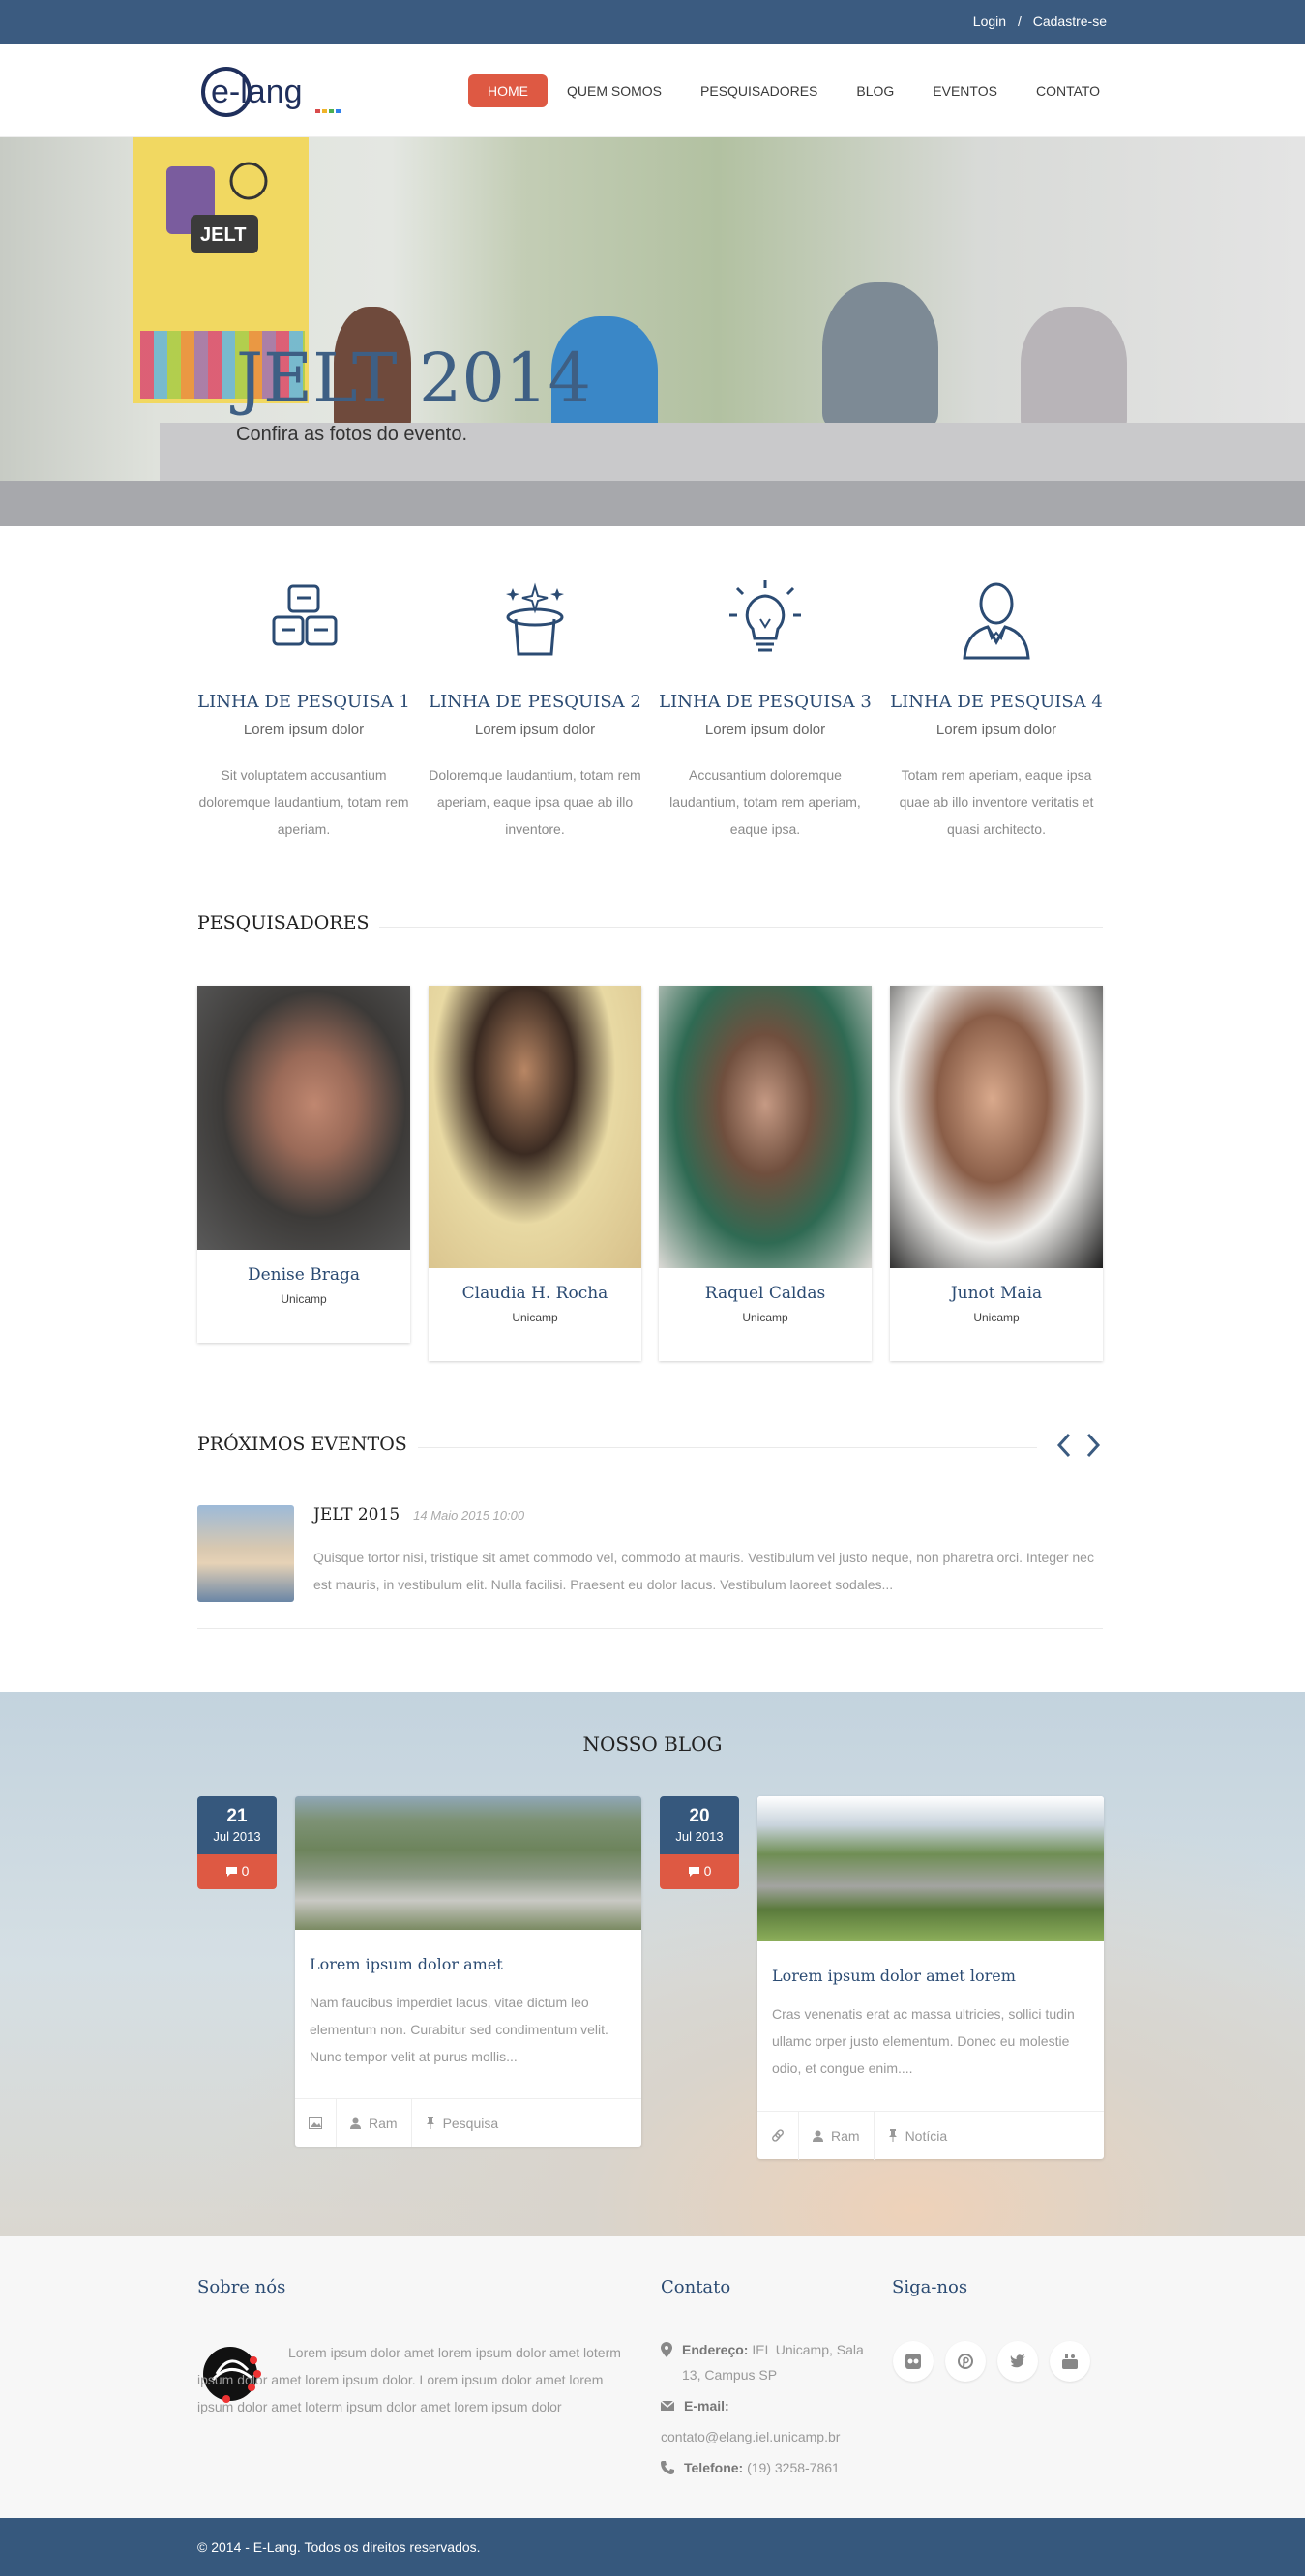 The height and width of the screenshot is (2576, 1305). I want to click on login-link: Login, so click(989, 21).